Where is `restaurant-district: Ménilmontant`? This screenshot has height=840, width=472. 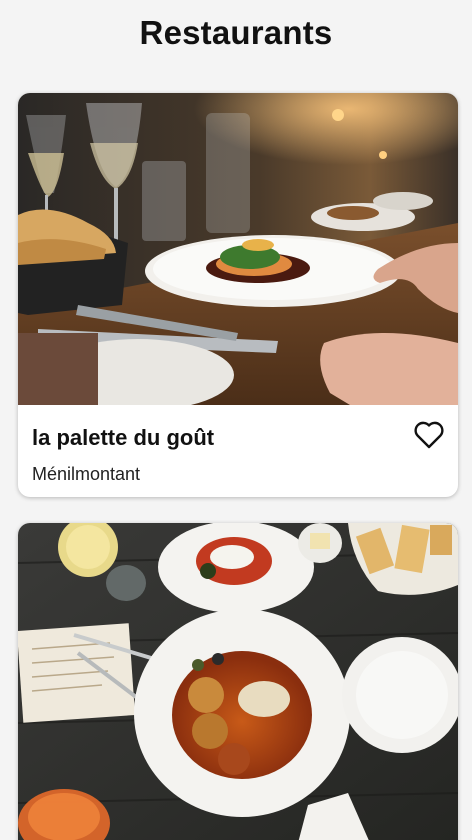 restaurant-district: Ménilmontant is located at coordinates (86, 474).